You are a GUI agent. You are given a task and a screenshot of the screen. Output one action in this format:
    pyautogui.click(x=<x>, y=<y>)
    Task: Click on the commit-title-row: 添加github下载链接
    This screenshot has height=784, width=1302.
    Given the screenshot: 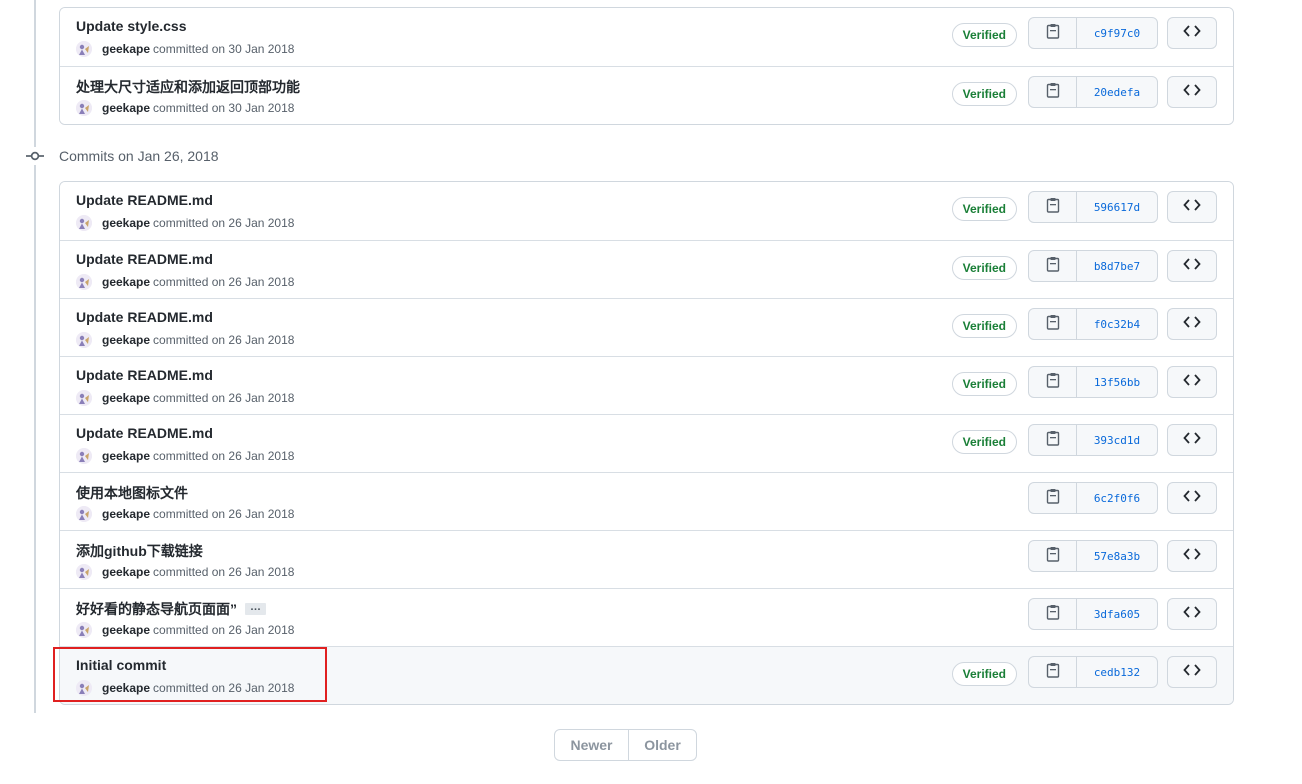 What is the action you would take?
    pyautogui.click(x=139, y=551)
    